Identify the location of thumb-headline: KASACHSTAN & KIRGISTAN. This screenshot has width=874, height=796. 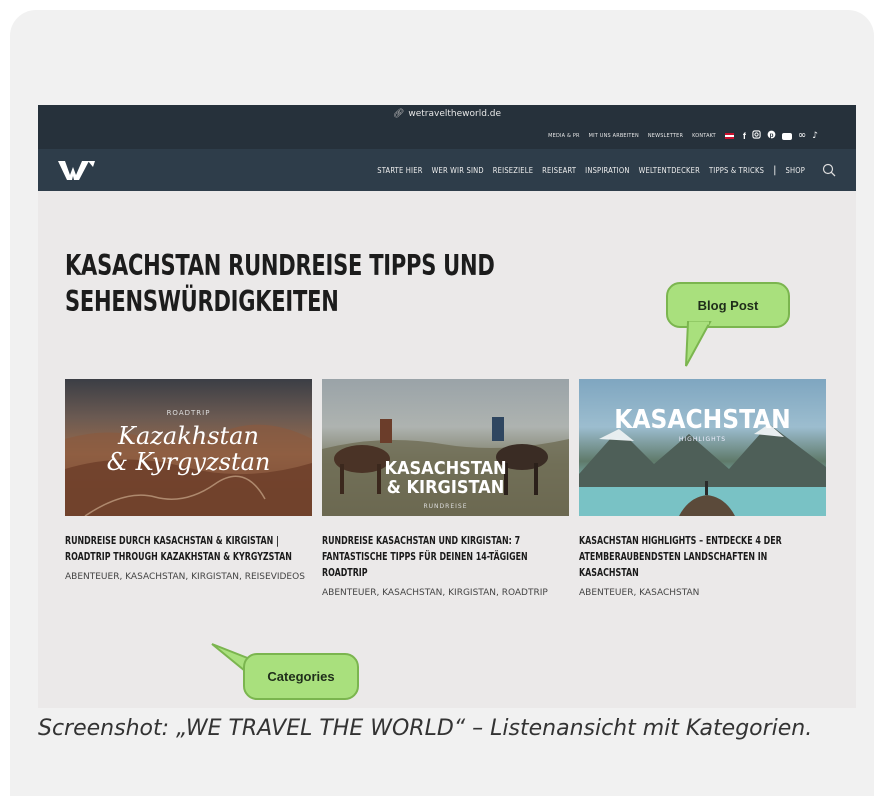
(445, 478).